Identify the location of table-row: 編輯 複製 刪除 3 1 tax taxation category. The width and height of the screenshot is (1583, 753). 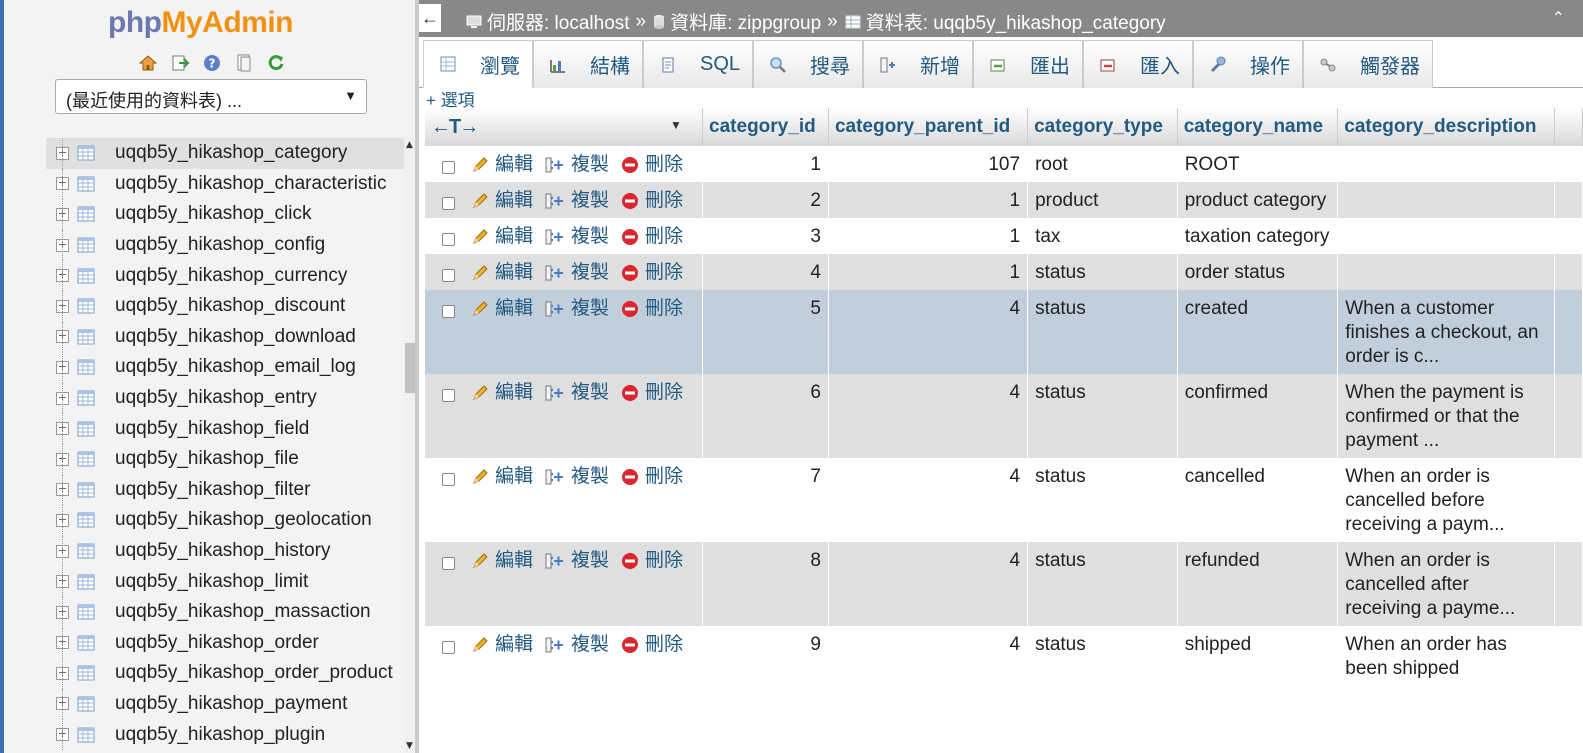
(1004, 236).